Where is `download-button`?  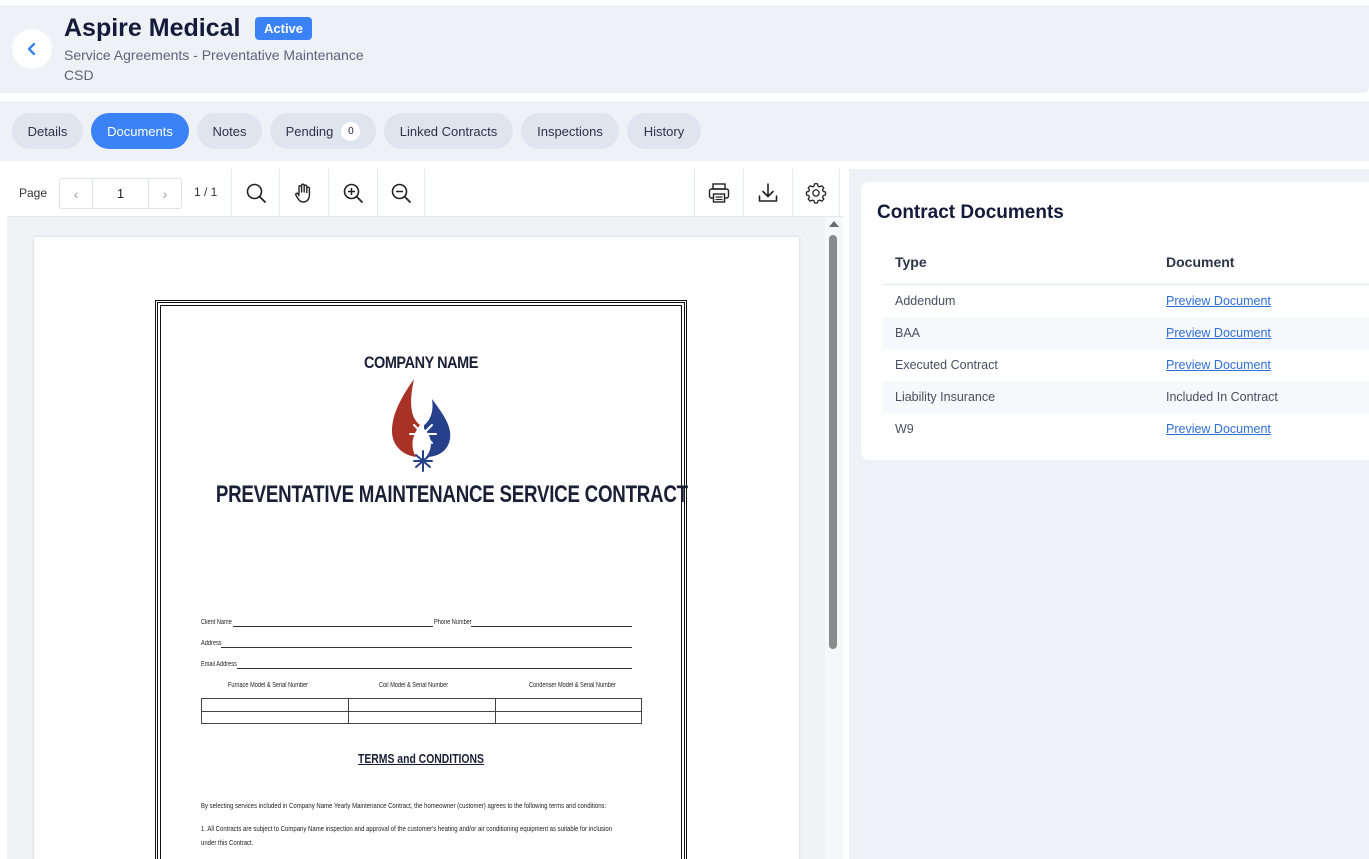 download-button is located at coordinates (767, 193).